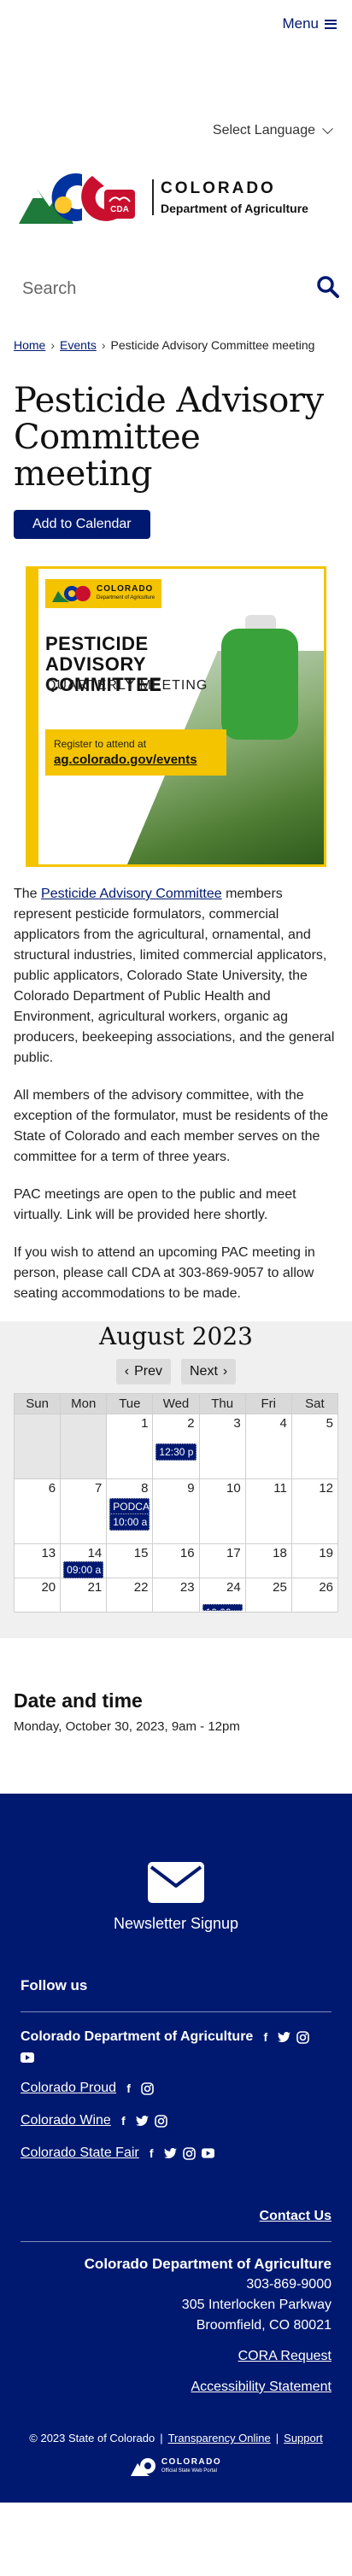  I want to click on date-time-value: Monday, October 30, 2023, 9am - 12pm, so click(127, 1726).